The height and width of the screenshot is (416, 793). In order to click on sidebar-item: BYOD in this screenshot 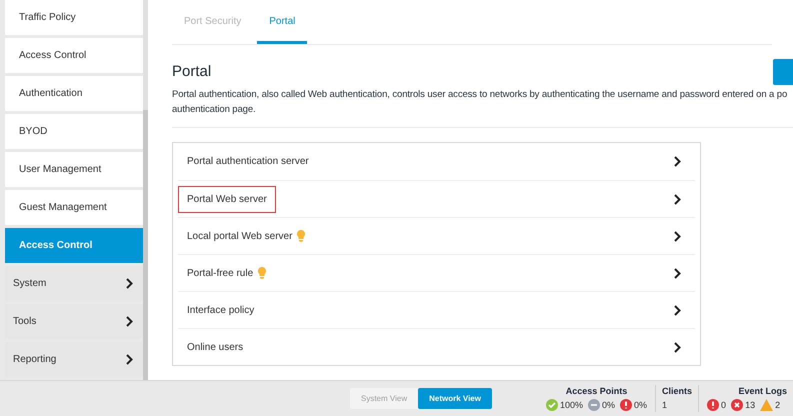, I will do `click(74, 131)`.